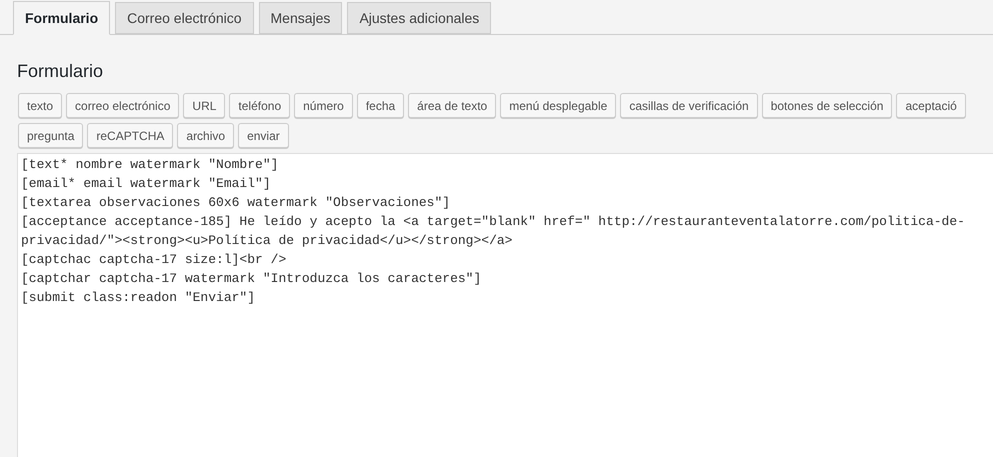 The height and width of the screenshot is (457, 993). What do you see at coordinates (146, 184) in the screenshot?
I see `code-line: [email* email watermark "Email"]` at bounding box center [146, 184].